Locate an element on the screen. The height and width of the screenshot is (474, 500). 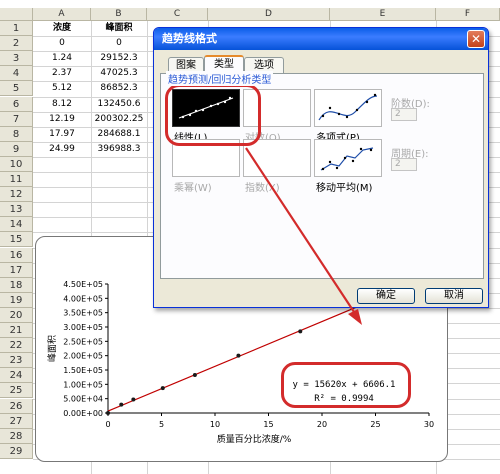
column-header: C is located at coordinates (177, 14).